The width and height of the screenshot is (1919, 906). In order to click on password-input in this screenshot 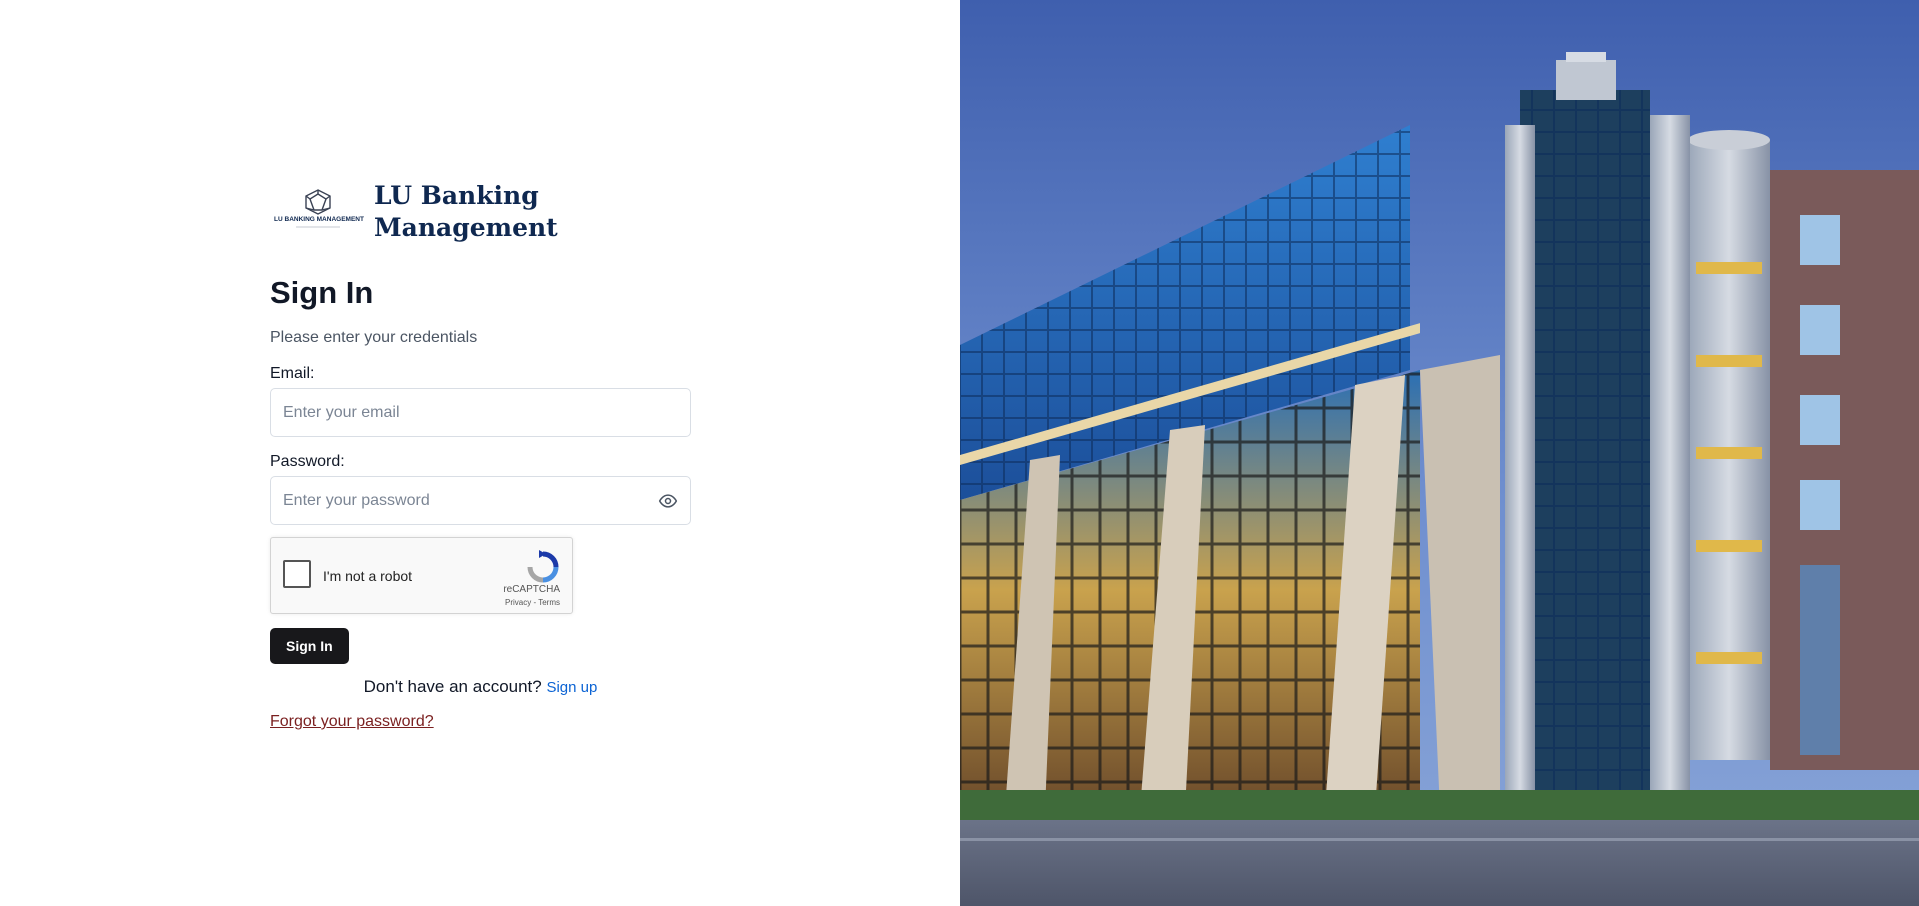, I will do `click(480, 500)`.